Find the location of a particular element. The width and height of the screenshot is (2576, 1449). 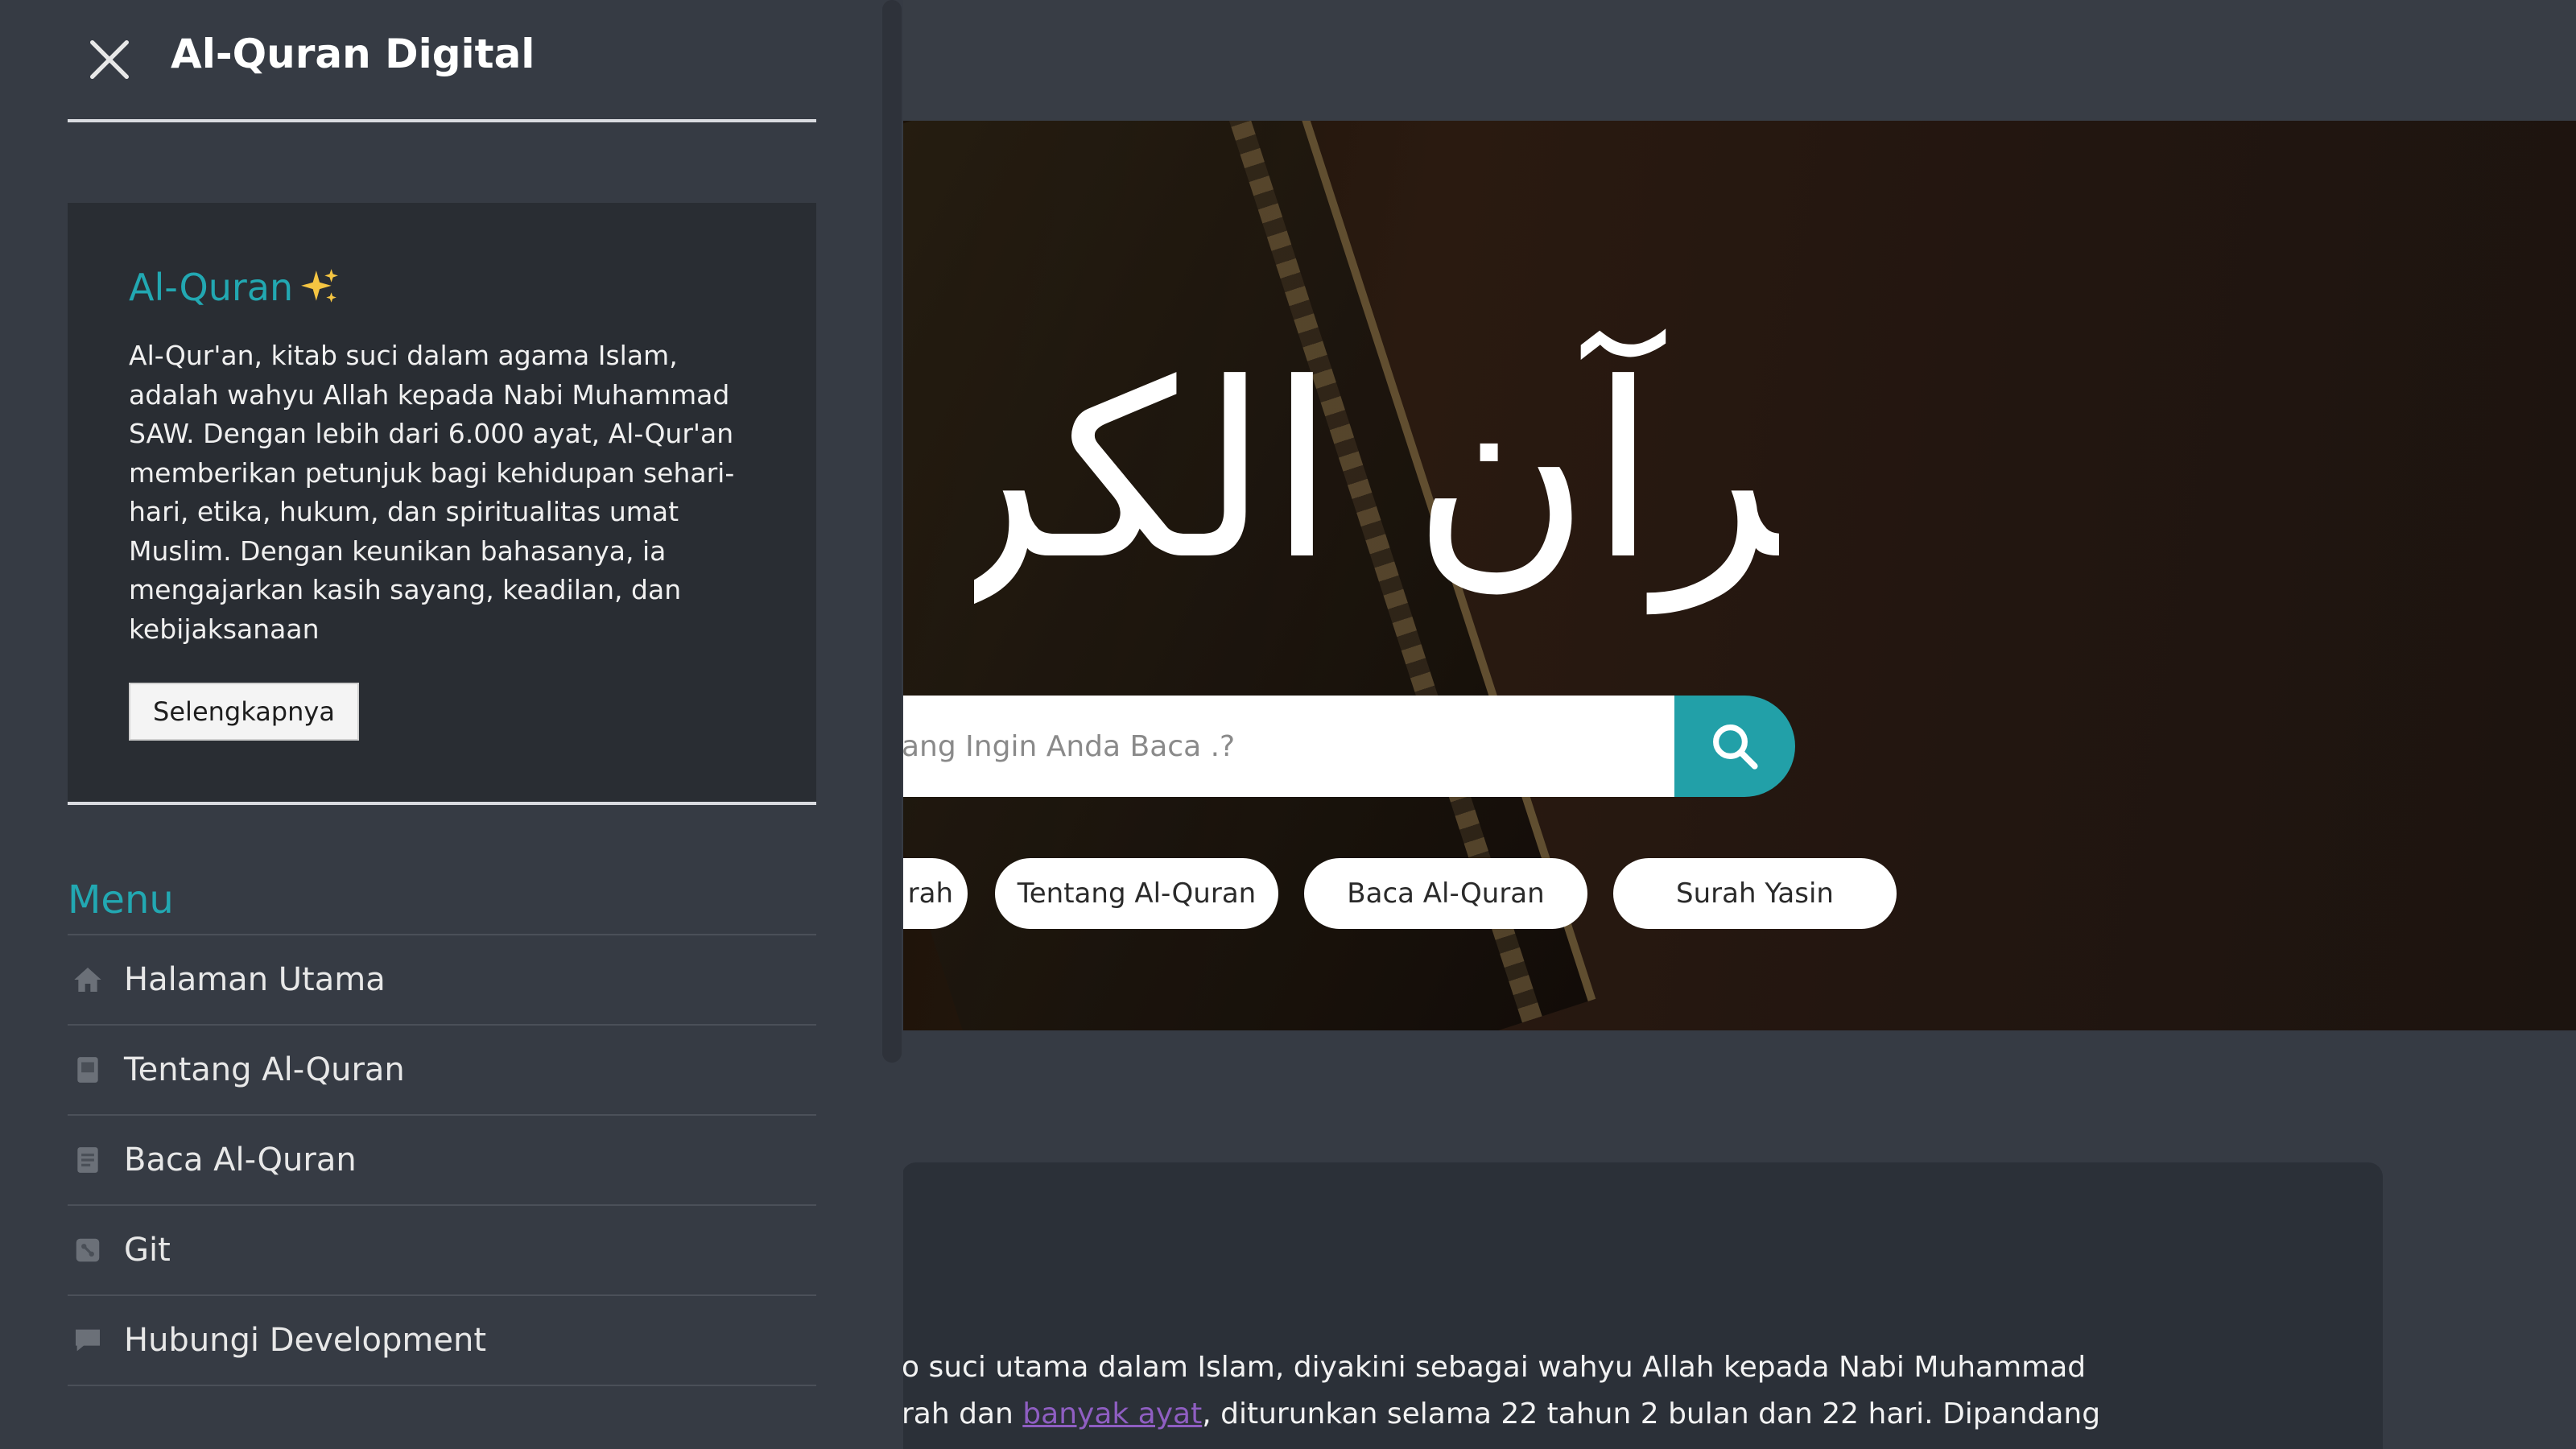

sidebar-title: Al-Quran Digital is located at coordinates (353, 54).